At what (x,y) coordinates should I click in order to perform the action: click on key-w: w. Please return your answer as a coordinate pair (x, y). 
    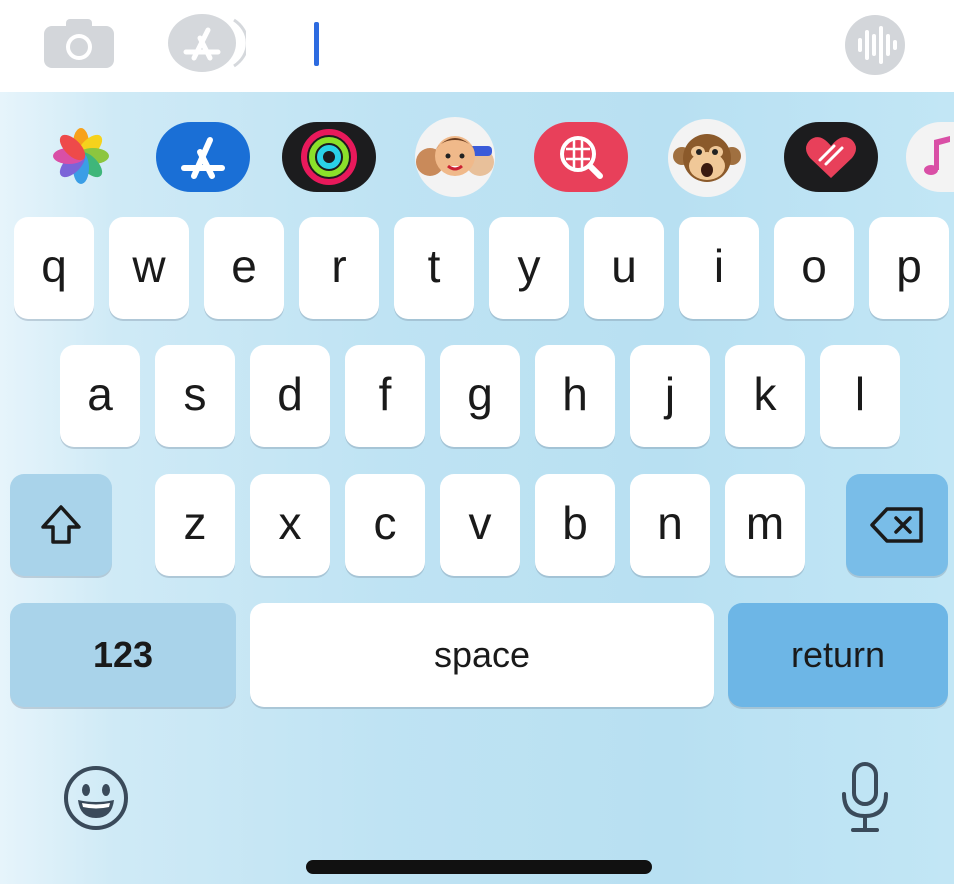
    Looking at the image, I should click on (149, 268).